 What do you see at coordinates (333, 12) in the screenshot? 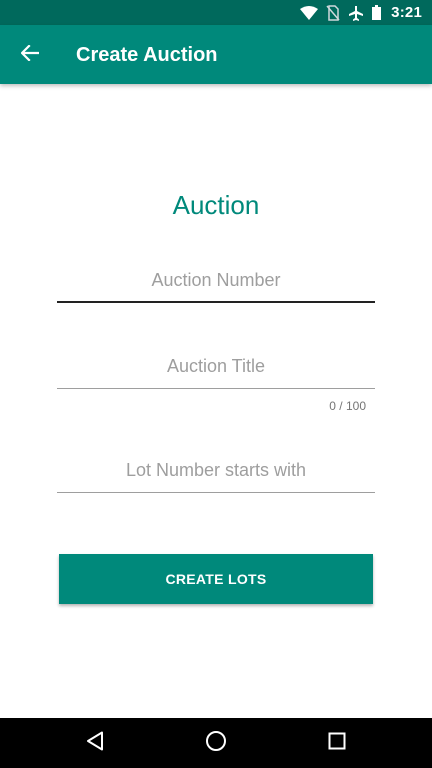
I see `no-sim-icon` at bounding box center [333, 12].